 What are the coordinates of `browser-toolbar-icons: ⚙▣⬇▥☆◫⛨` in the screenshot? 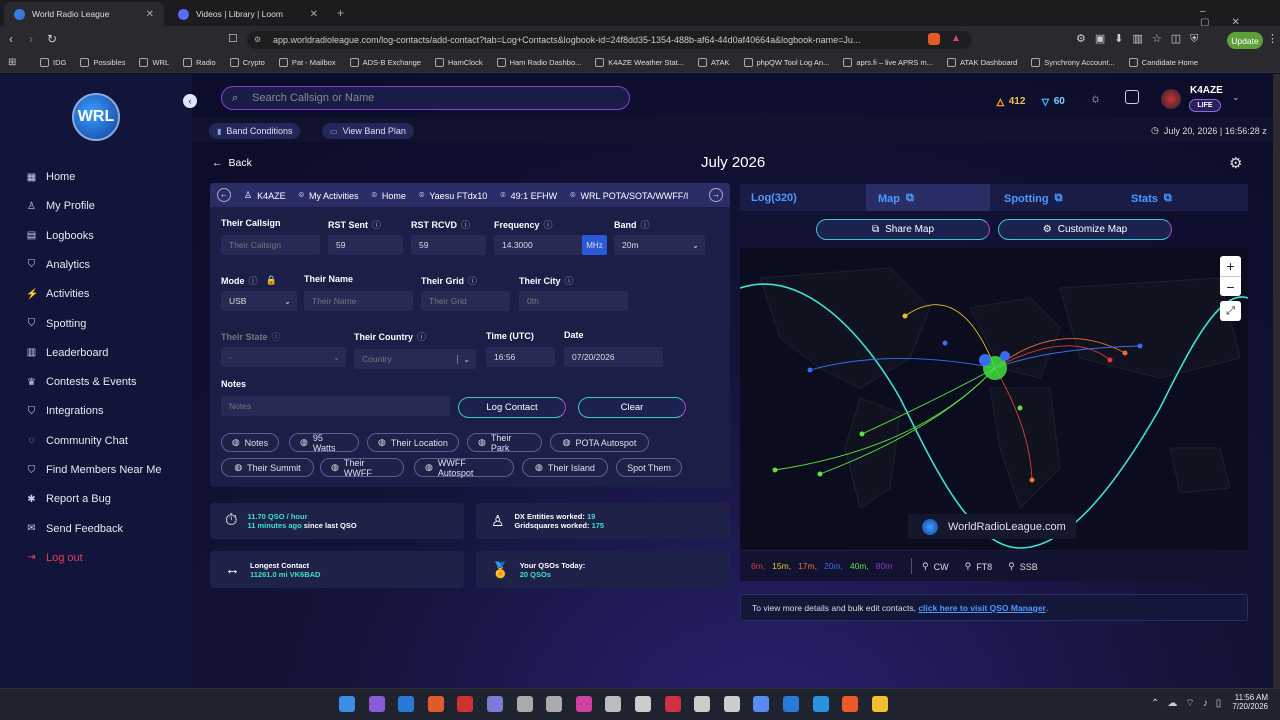 It's located at (1141, 39).